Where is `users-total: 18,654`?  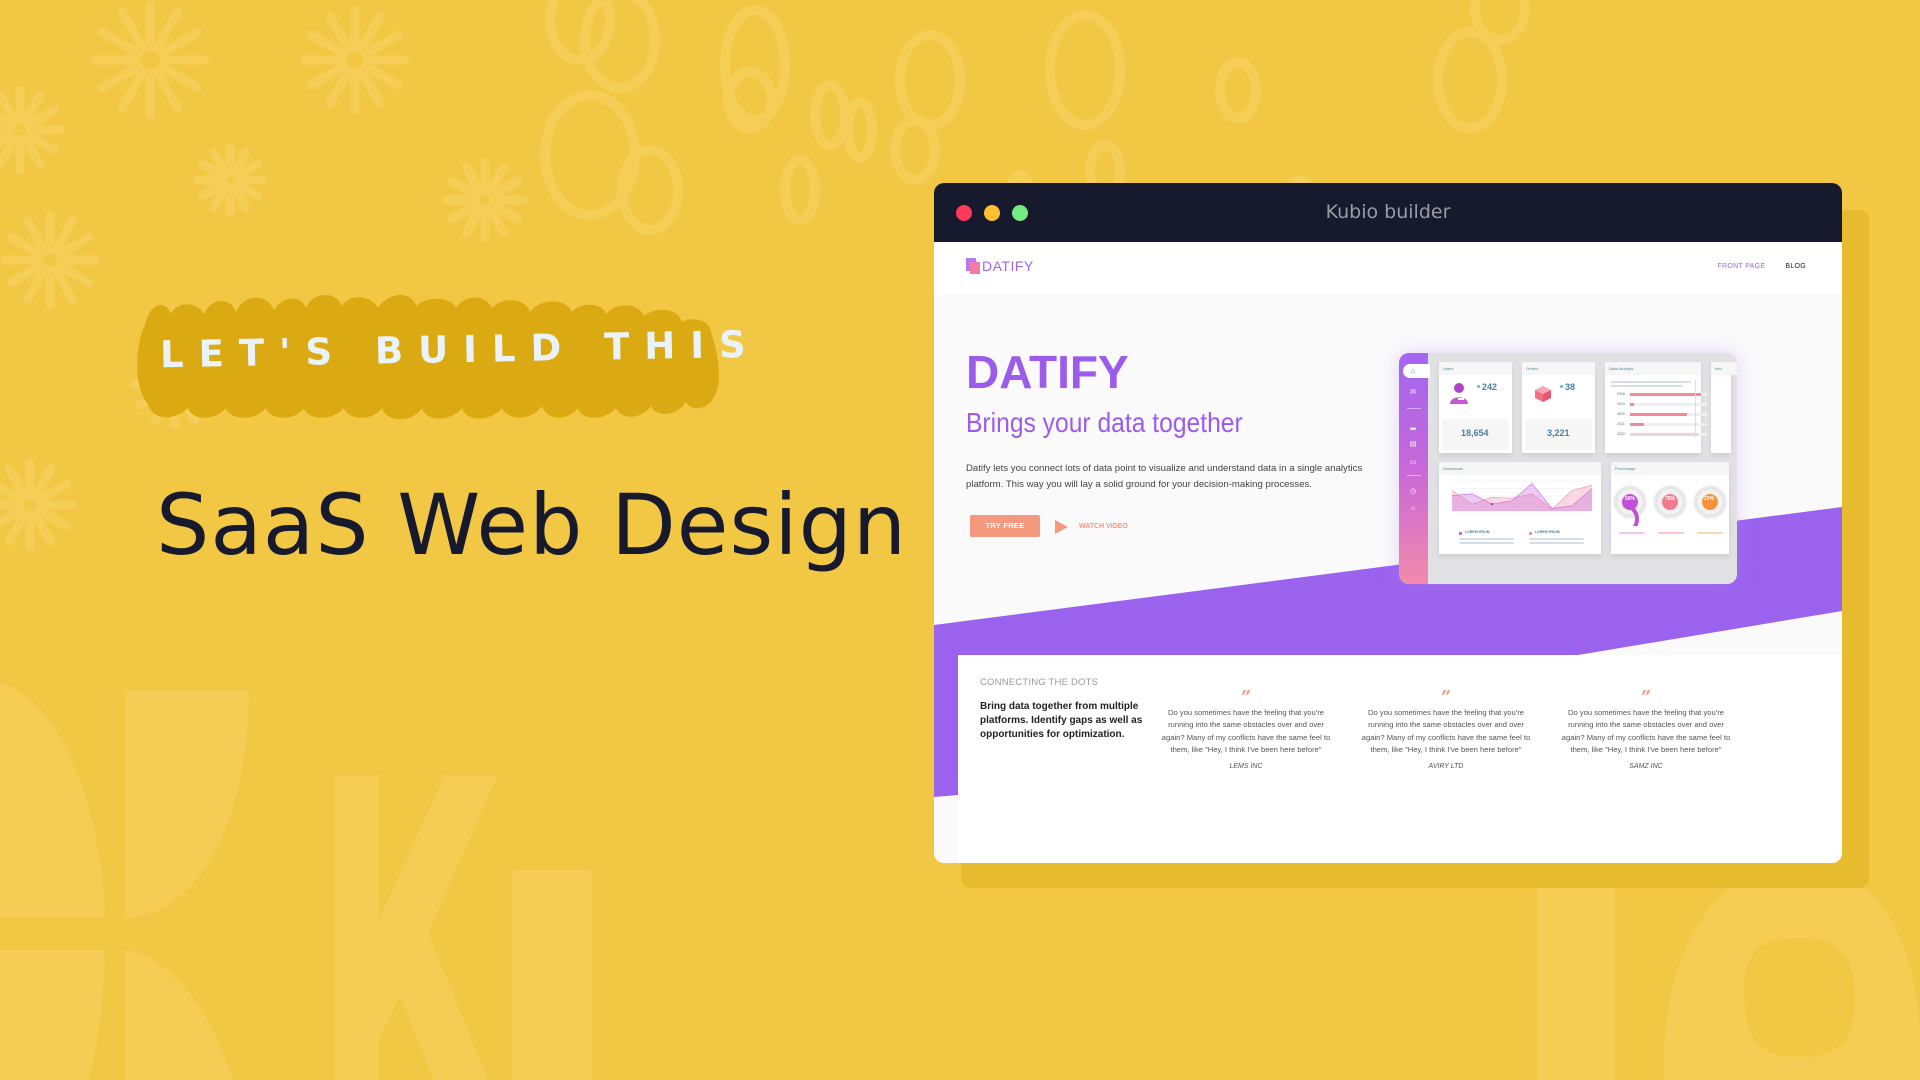 users-total: 18,654 is located at coordinates (1475, 433).